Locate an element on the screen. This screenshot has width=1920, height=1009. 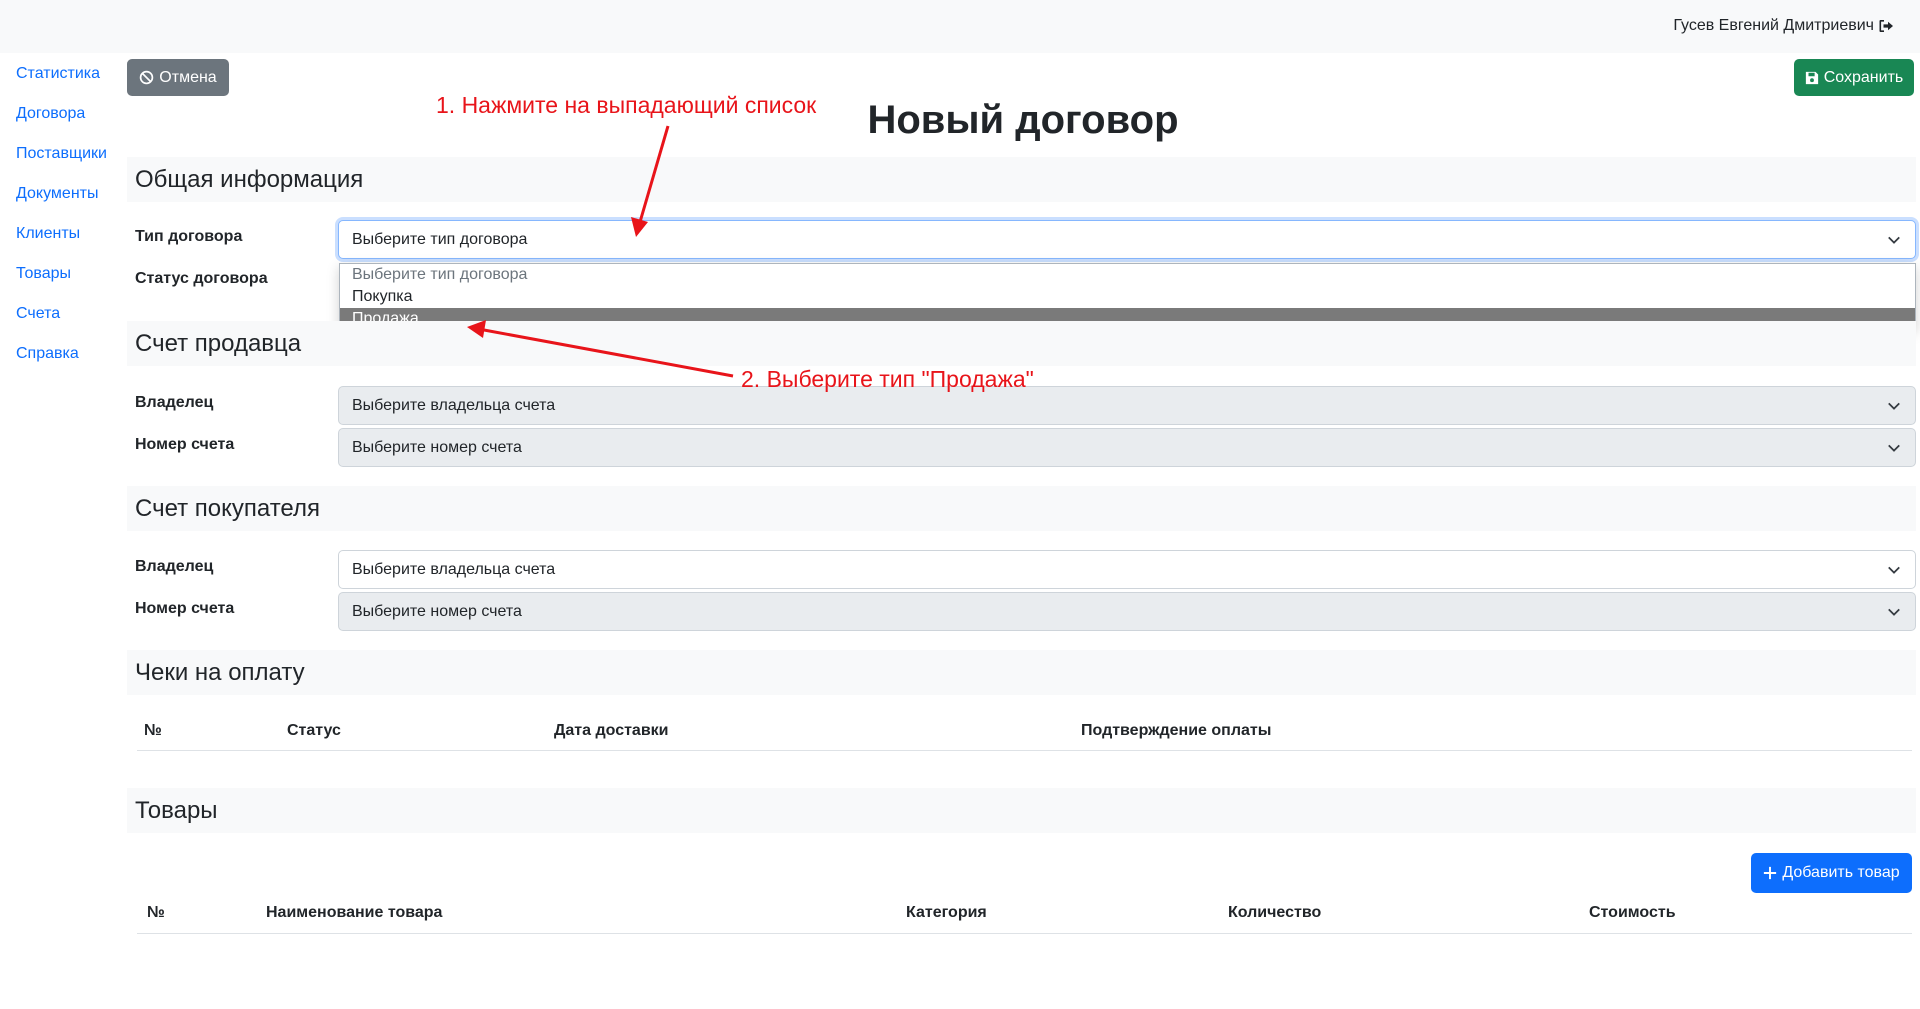
floppy-disk-icon is located at coordinates (1811, 77).